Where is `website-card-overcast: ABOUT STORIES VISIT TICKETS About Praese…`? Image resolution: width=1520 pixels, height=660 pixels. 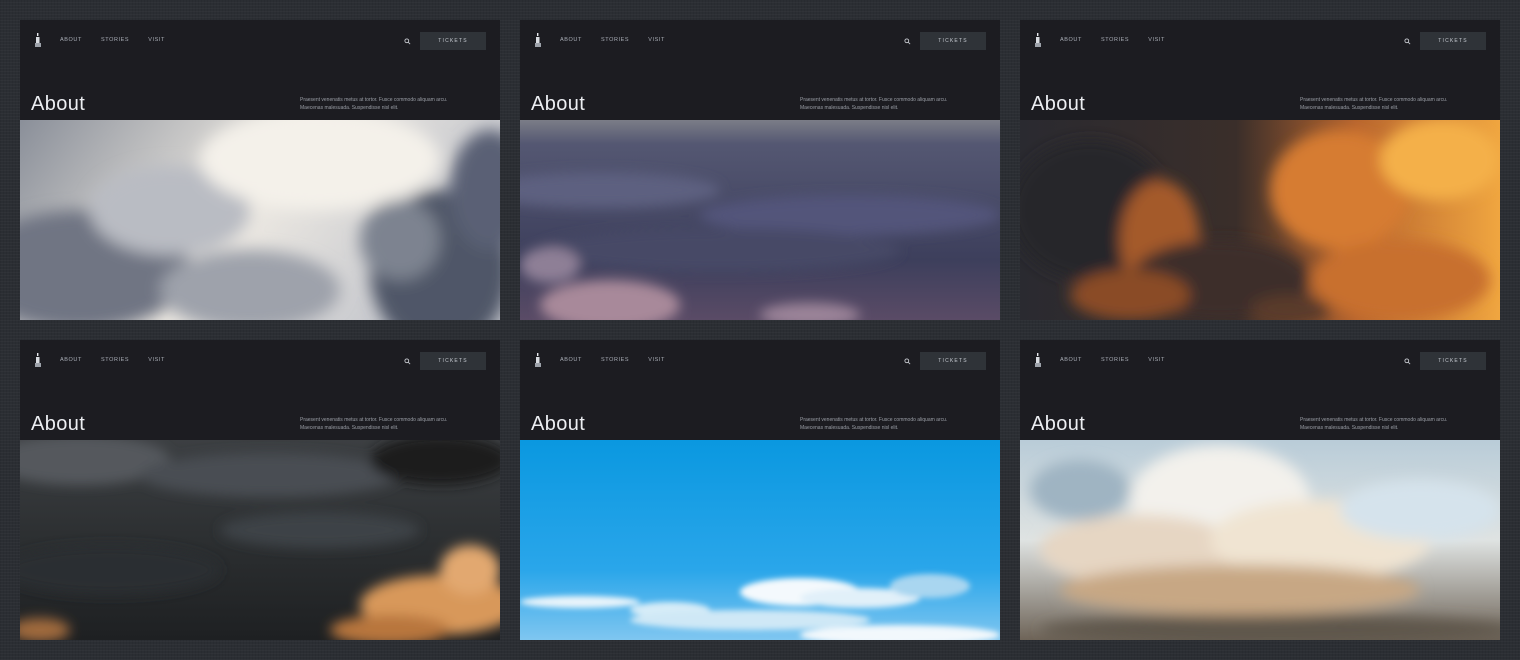 website-card-overcast: ABOUT STORIES VISIT TICKETS About Praese… is located at coordinates (260, 170).